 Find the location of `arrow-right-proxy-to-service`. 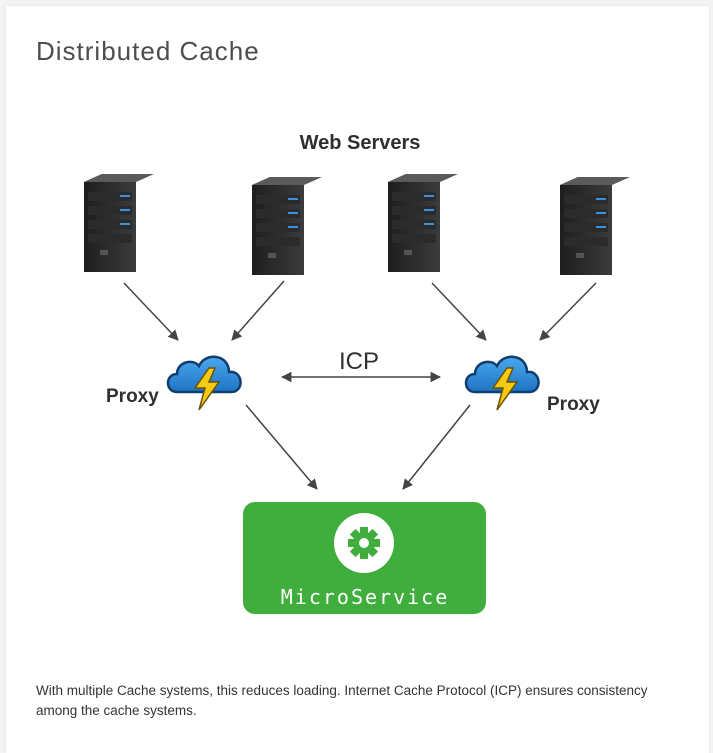

arrow-right-proxy-to-service is located at coordinates (436, 447).